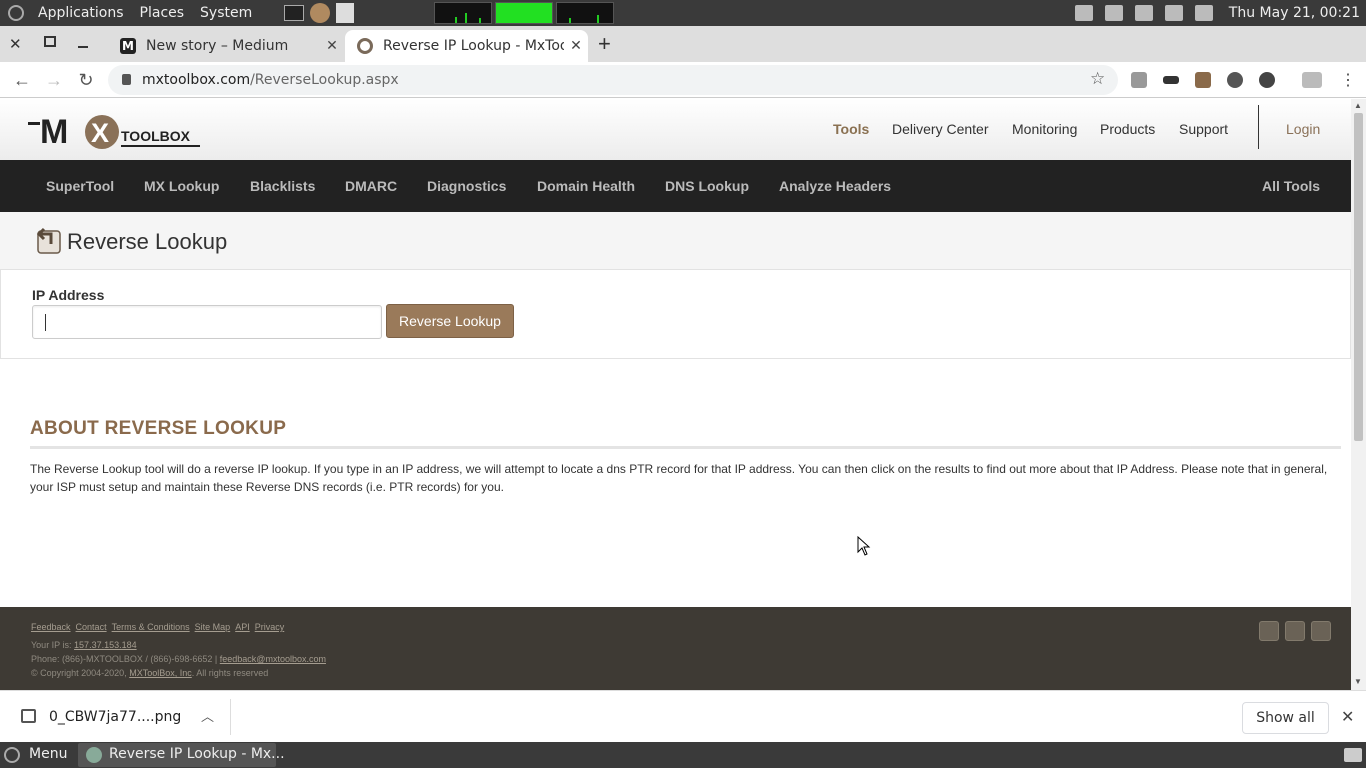  What do you see at coordinates (50, 41) in the screenshot?
I see `restore-window-icon` at bounding box center [50, 41].